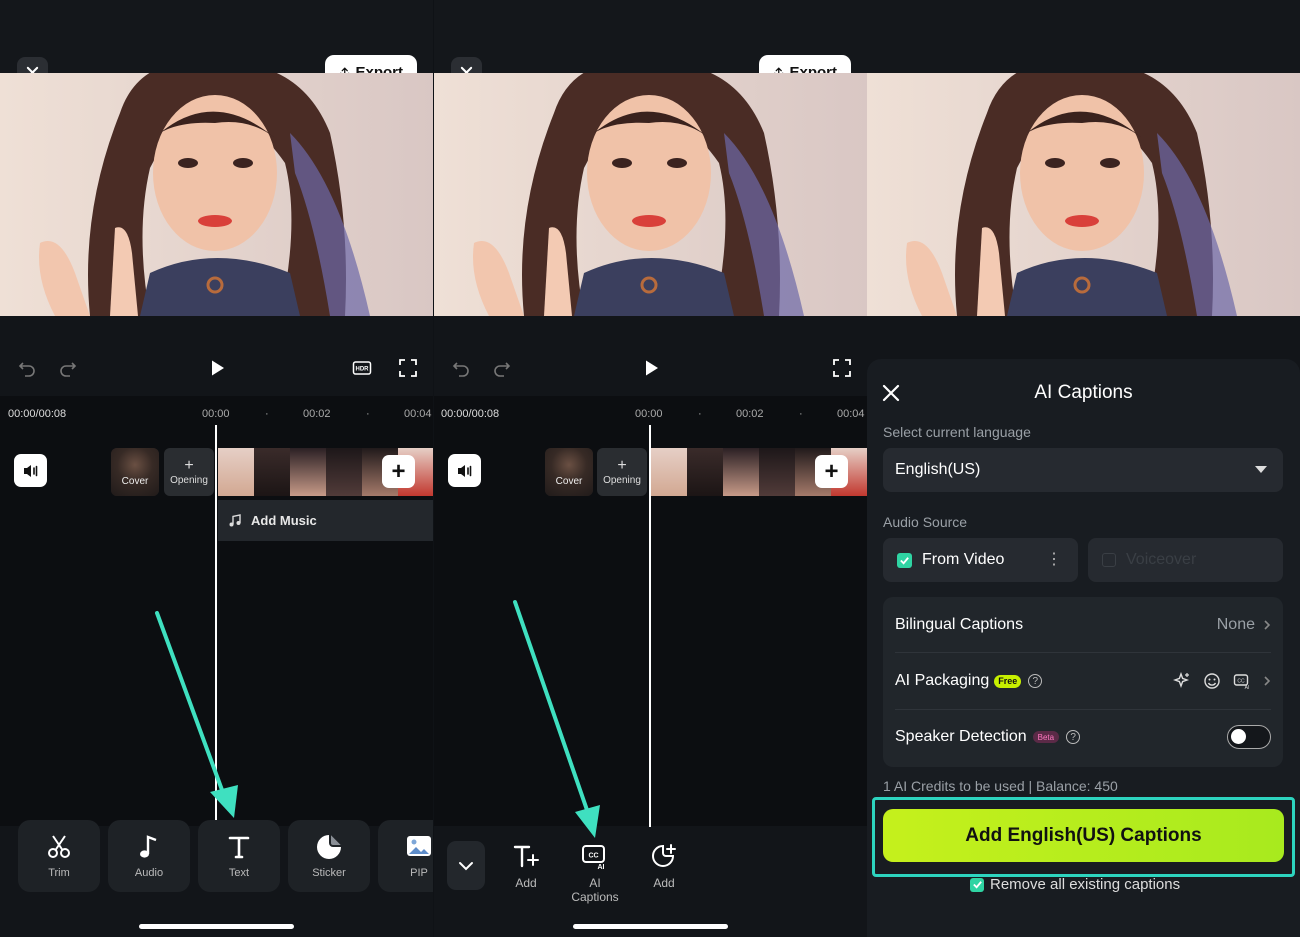  What do you see at coordinates (938, 469) in the screenshot?
I see `language-value: English(US)` at bounding box center [938, 469].